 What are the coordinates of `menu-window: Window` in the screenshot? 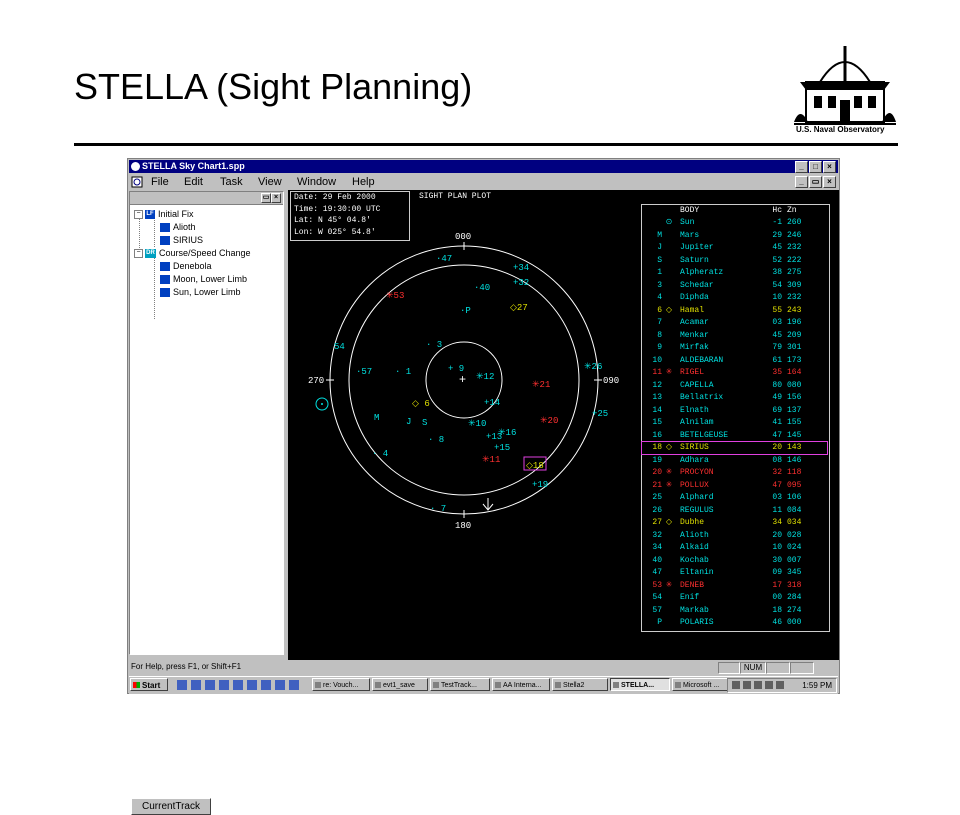 It's located at (316, 182).